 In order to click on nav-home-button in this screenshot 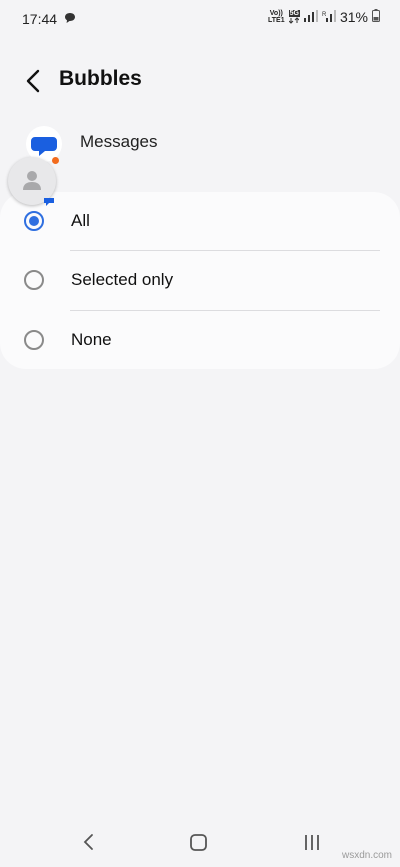, I will do `click(199, 844)`.